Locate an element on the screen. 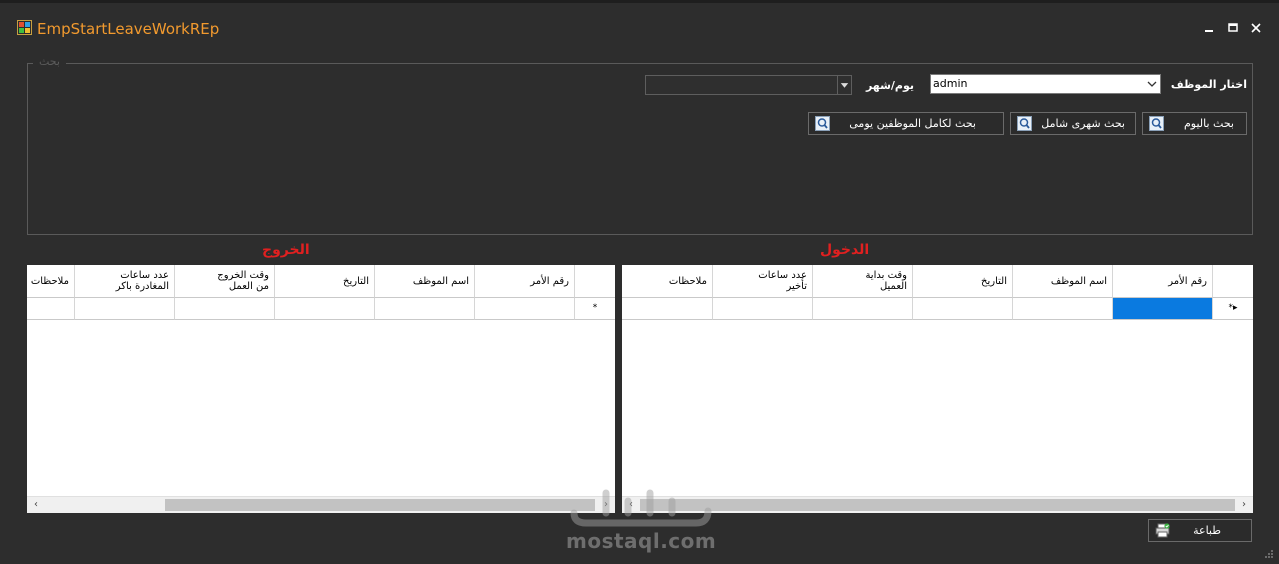 This screenshot has height=564, width=1279. print-button: طباعة is located at coordinates (1200, 530).